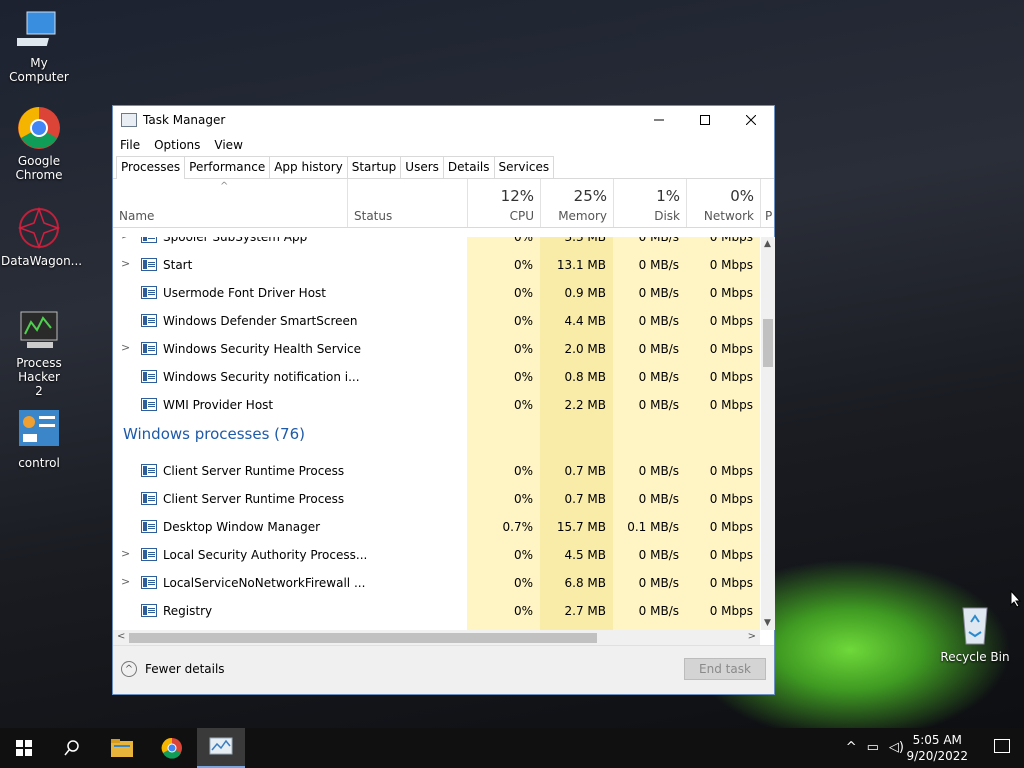  I want to click on fewer-details-button: ^ Fewer details, so click(173, 669).